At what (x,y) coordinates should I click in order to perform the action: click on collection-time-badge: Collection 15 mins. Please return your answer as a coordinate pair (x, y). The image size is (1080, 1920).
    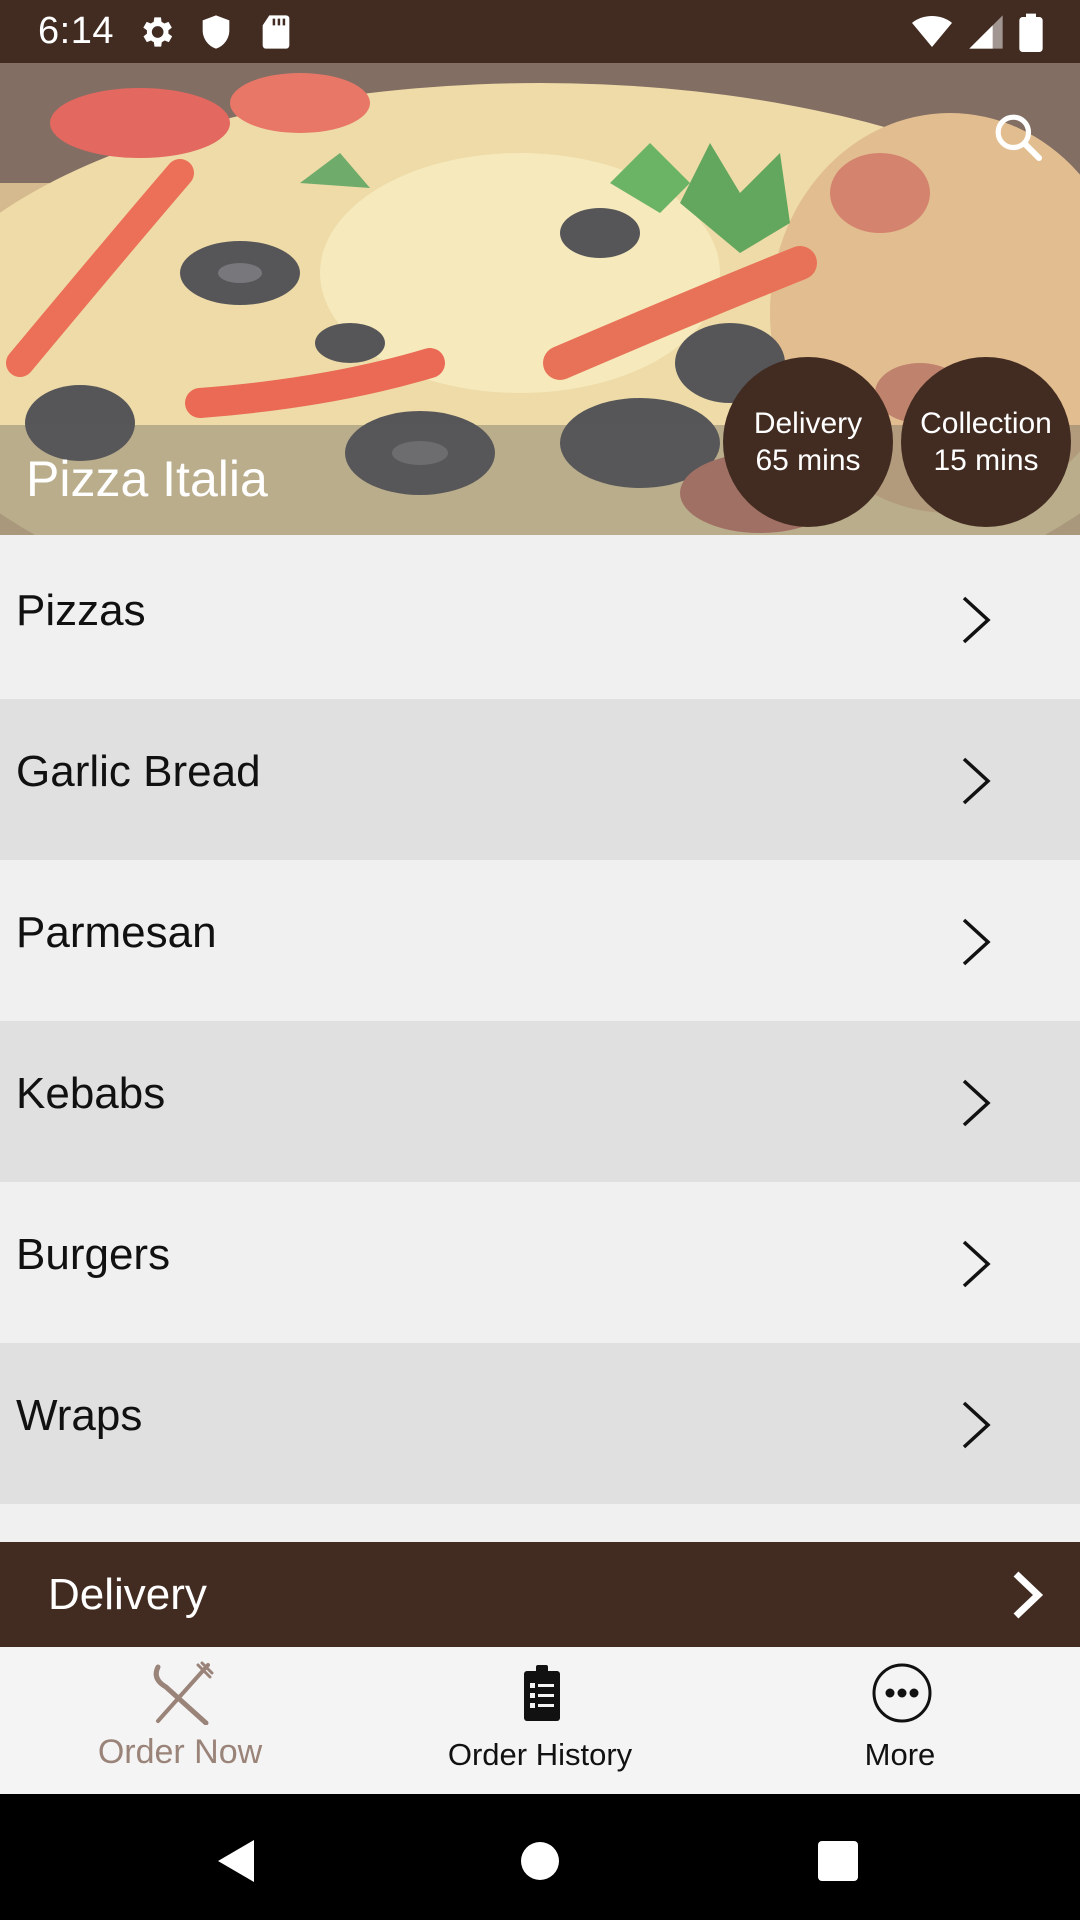
    Looking at the image, I should click on (986, 442).